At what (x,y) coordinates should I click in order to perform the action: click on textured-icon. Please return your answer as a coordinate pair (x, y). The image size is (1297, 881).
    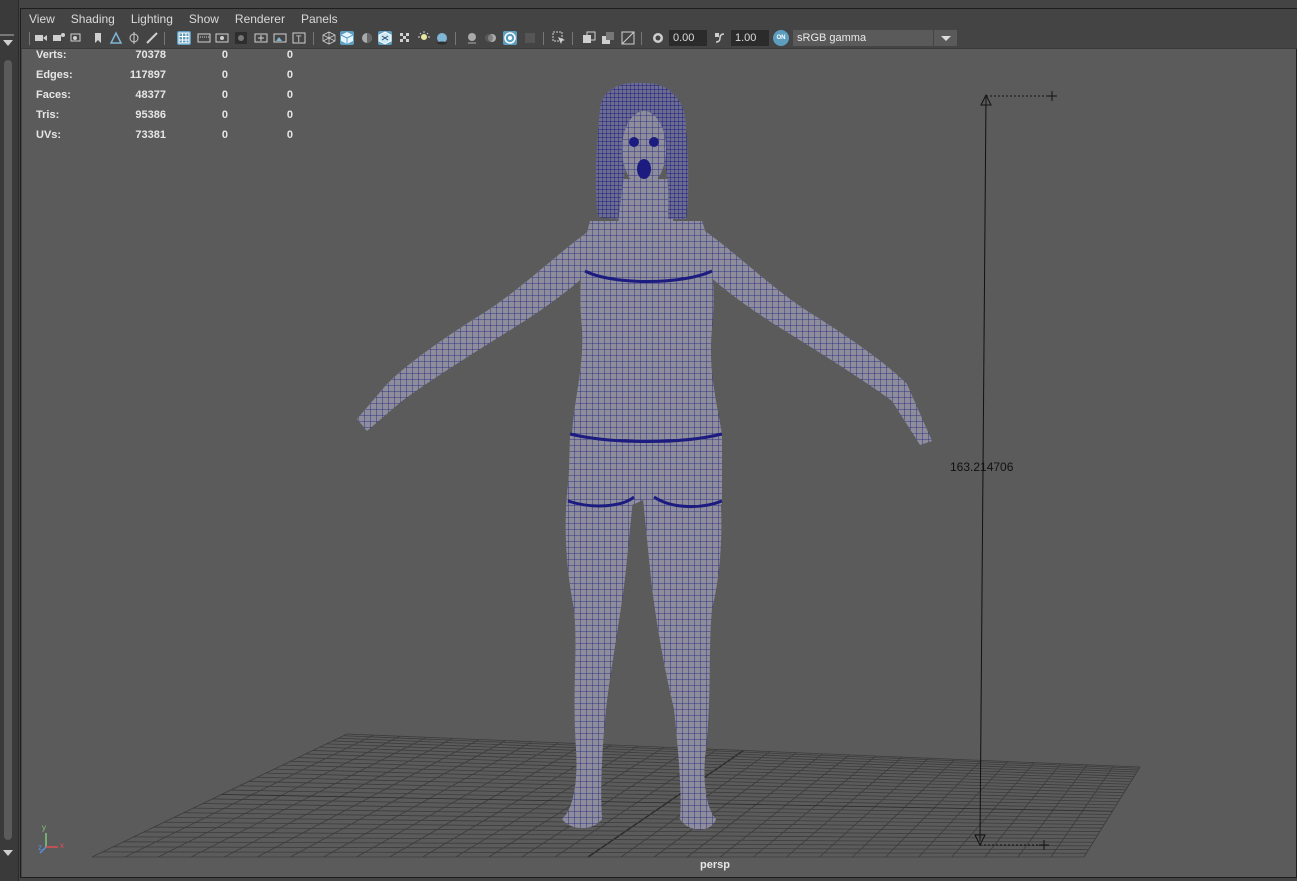
    Looking at the image, I should click on (405, 38).